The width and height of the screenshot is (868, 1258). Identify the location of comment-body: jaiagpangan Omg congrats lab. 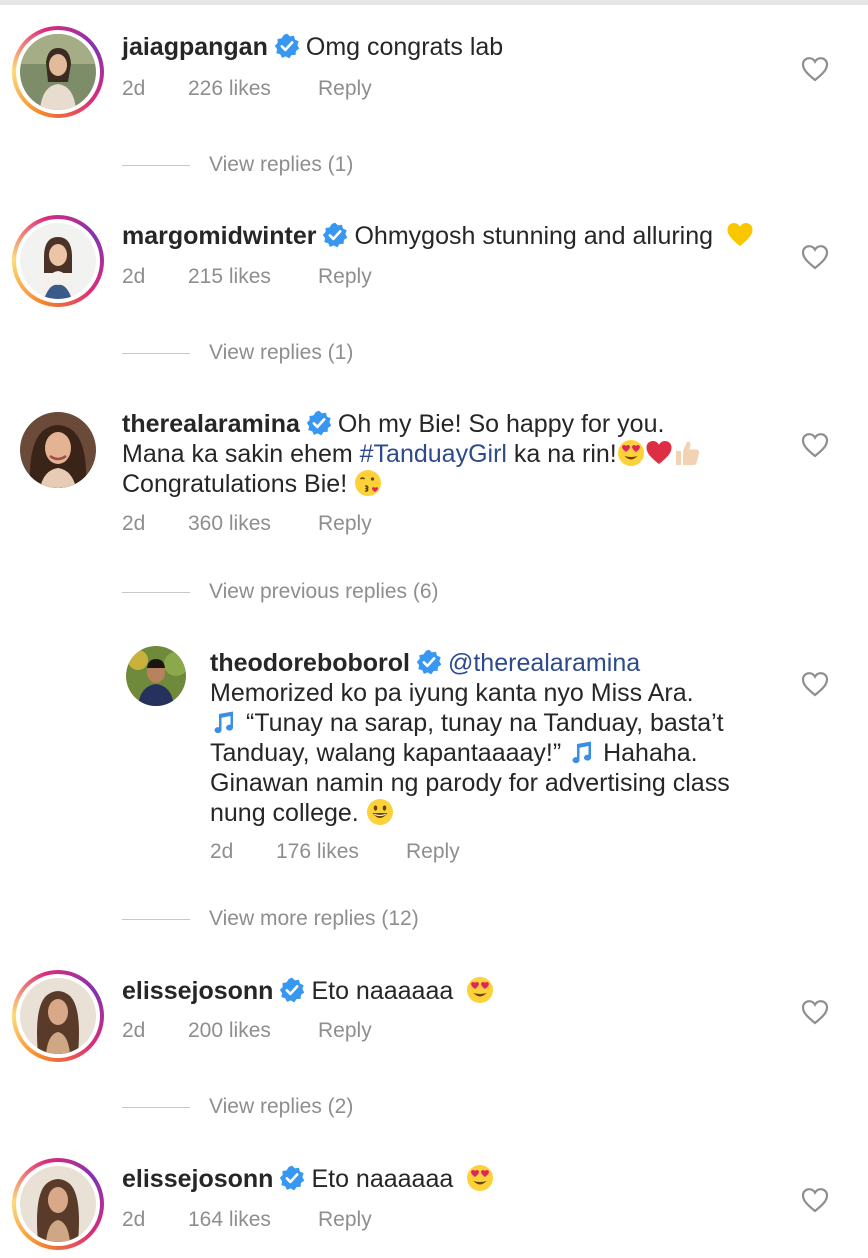
(462, 47).